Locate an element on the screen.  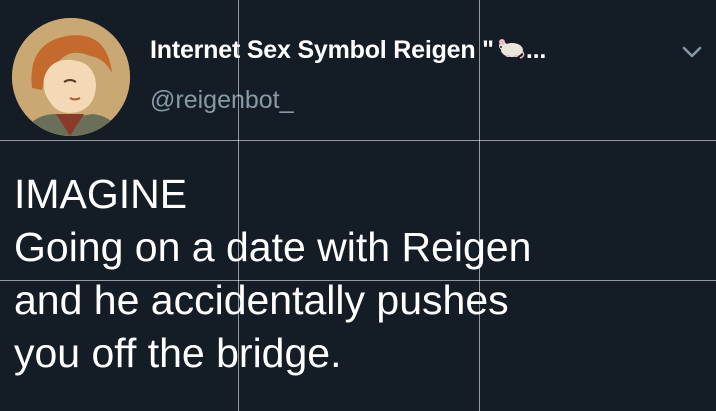
tweet-text-line: IMAGINE is located at coordinates (101, 194).